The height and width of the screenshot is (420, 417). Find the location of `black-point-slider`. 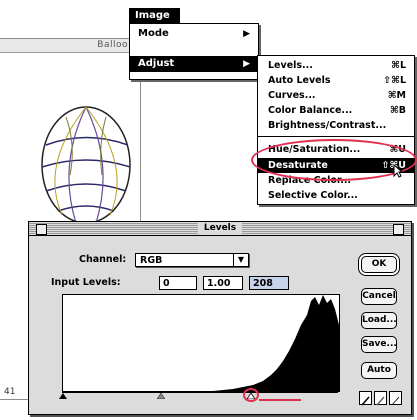

black-point-slider is located at coordinates (63, 396).